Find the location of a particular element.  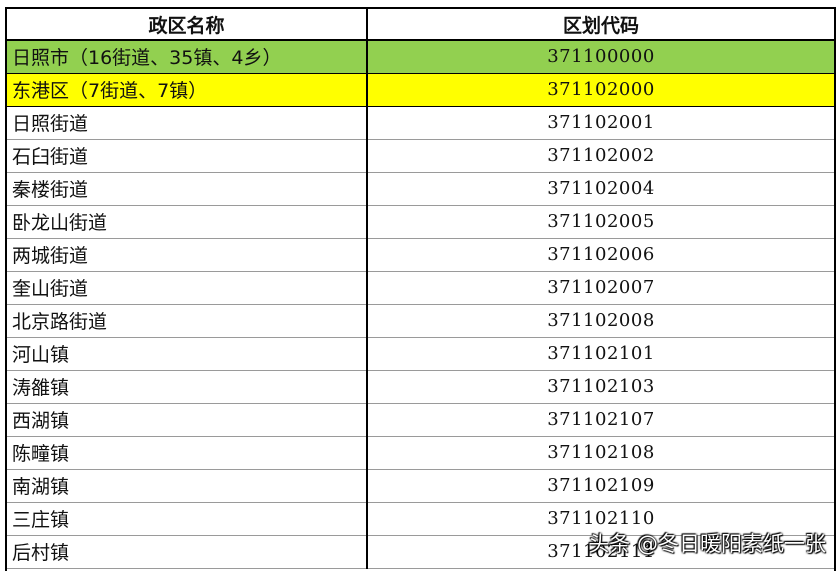

cell-division-code: 371102101 is located at coordinates (600, 354).